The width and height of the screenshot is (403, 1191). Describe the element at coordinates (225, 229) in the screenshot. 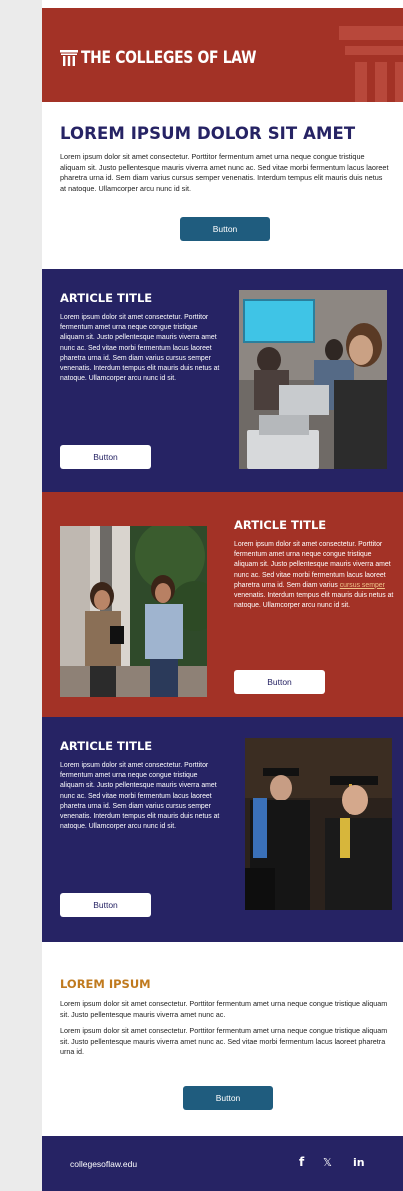

I see `intro-button: Button` at that location.